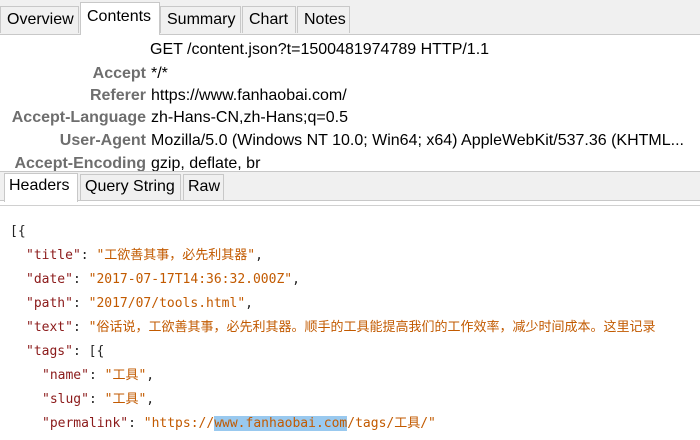 This screenshot has width=700, height=440. Describe the element at coordinates (39, 19) in the screenshot. I see `tab-overview: Overview` at that location.